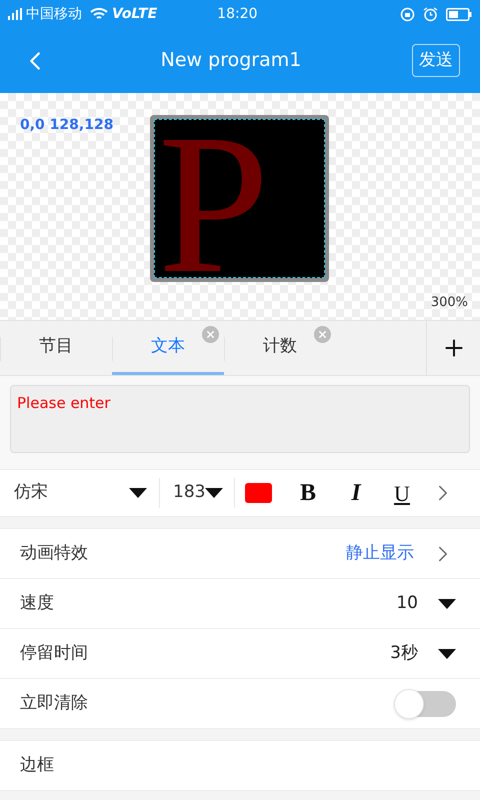 The height and width of the screenshot is (800, 480). I want to click on network-label: VoLTE, so click(135, 14).